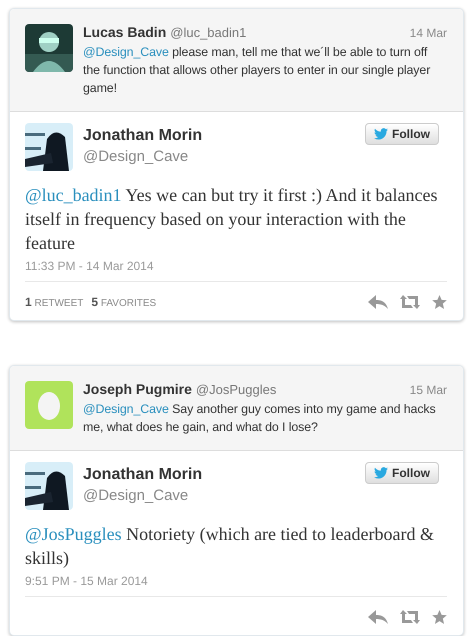 This screenshot has width=473, height=636. Describe the element at coordinates (237, 389) in the screenshot. I see `author-handle: @JosPuggles` at that location.